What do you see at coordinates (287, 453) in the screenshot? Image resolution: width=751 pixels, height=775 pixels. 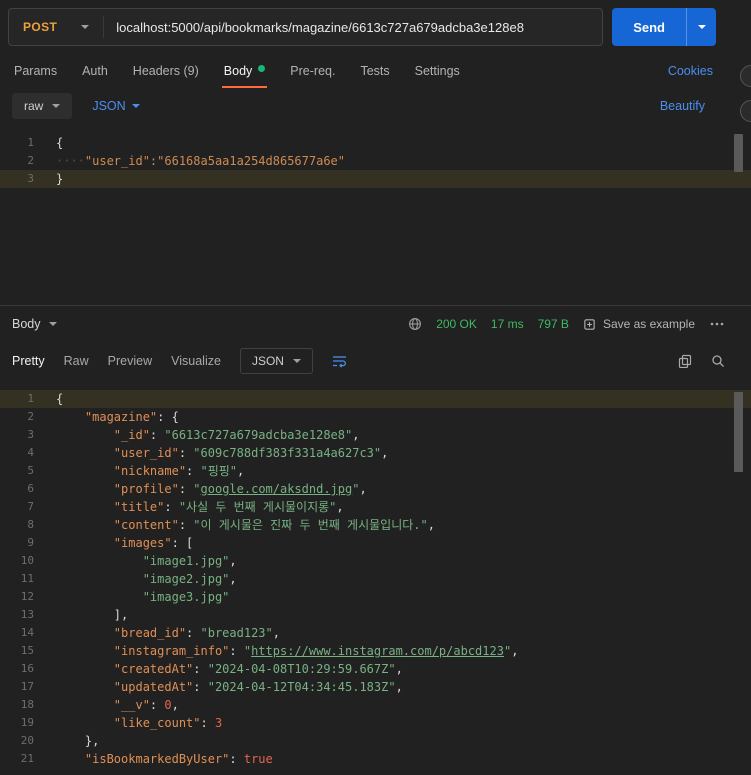 I see `code-token: "609c788df383f331a4a627c3"` at bounding box center [287, 453].